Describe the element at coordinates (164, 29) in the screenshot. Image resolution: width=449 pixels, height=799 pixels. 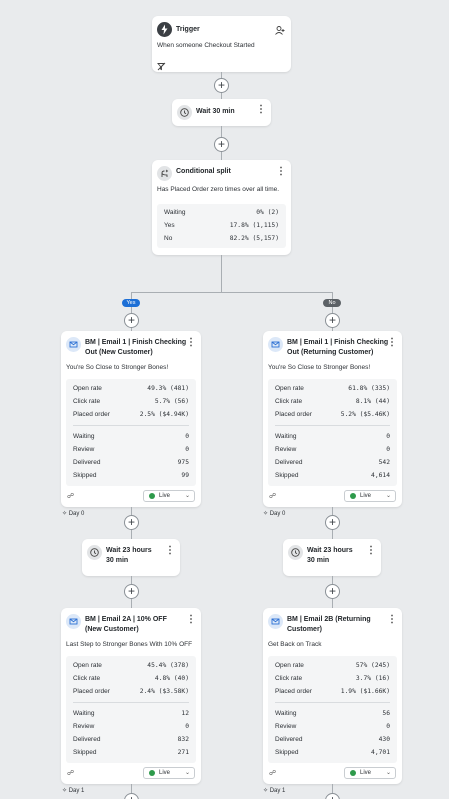
I see `lightning-icon` at that location.